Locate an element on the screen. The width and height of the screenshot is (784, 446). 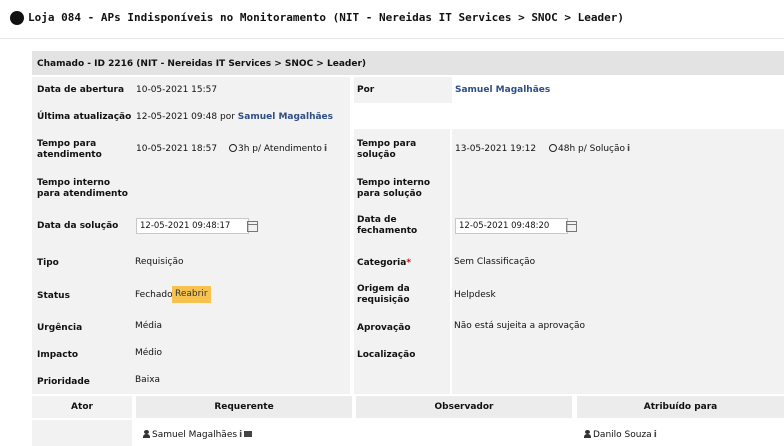
requester-entry: Samuel Magalhães i is located at coordinates (198, 435).